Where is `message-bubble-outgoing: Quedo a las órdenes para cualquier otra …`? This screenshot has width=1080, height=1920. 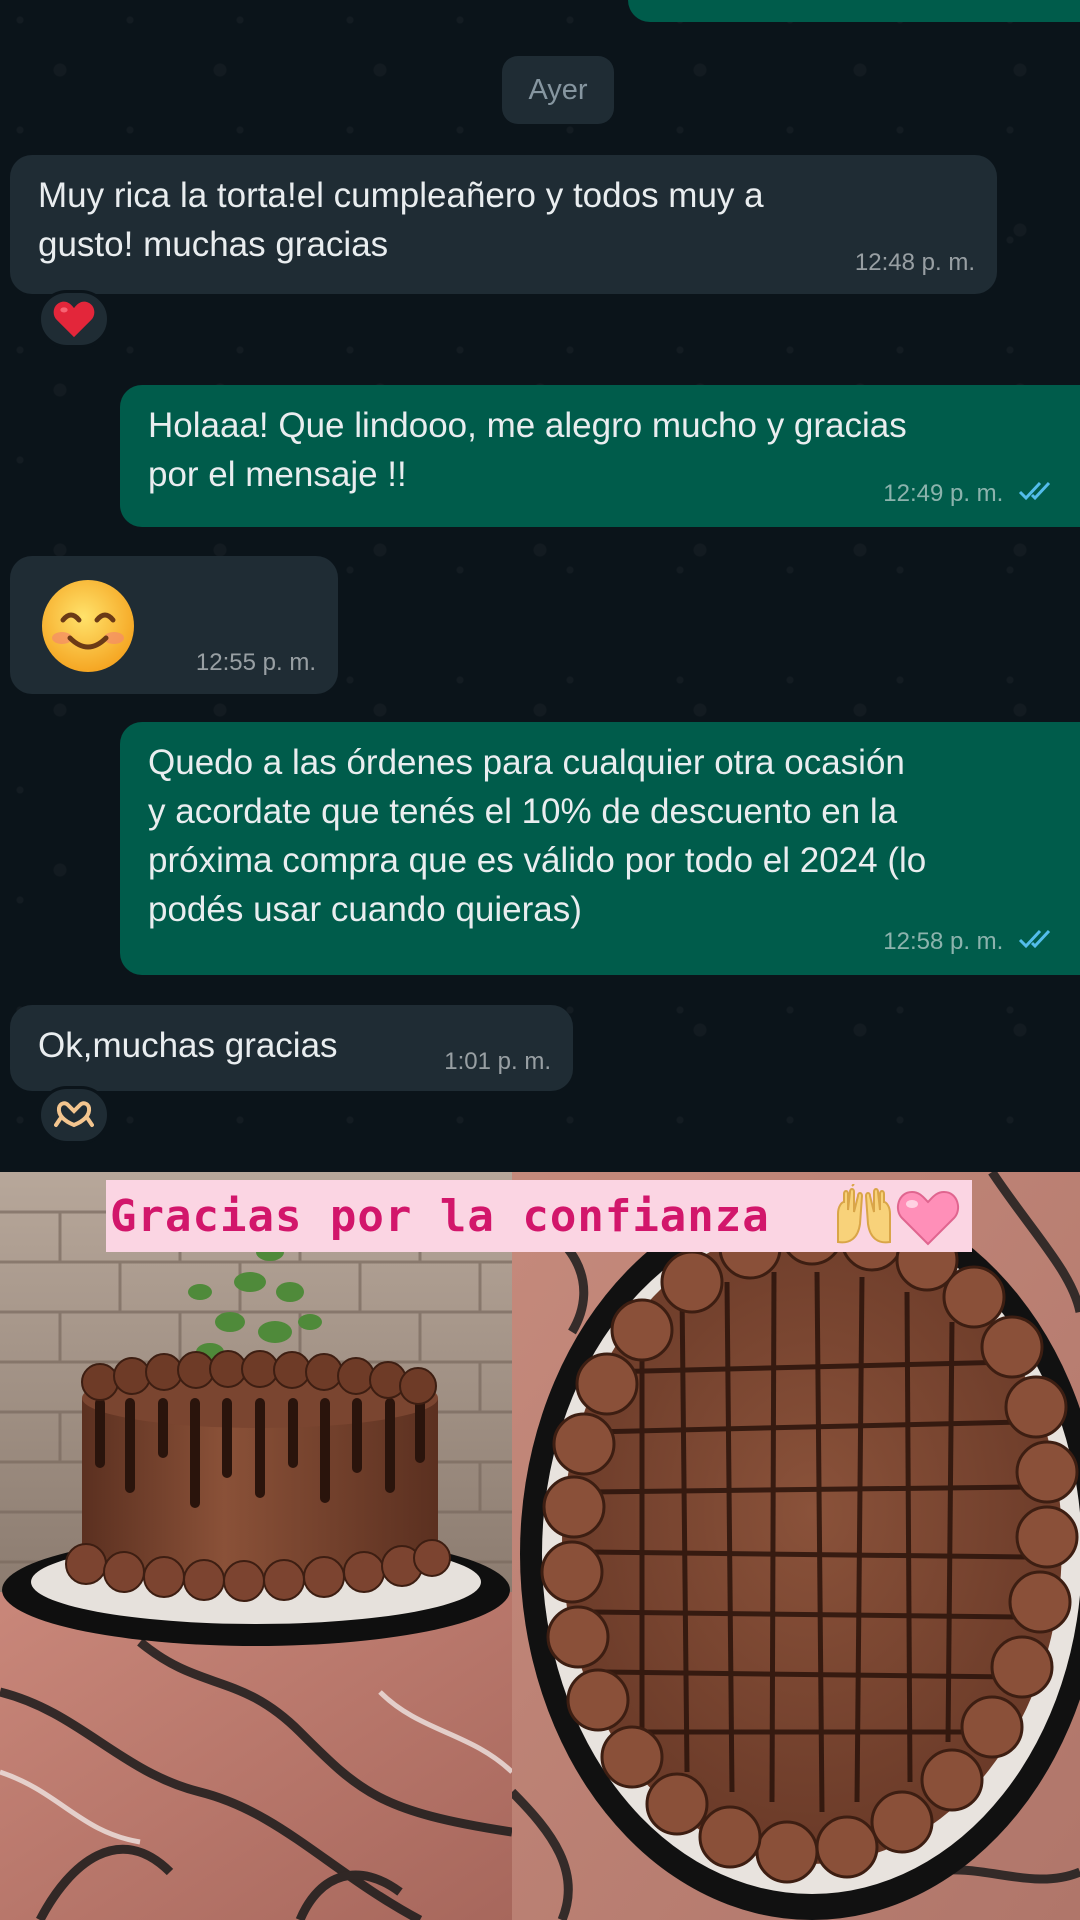 message-bubble-outgoing: Quedo a las órdenes para cualquier otra … is located at coordinates (600, 848).